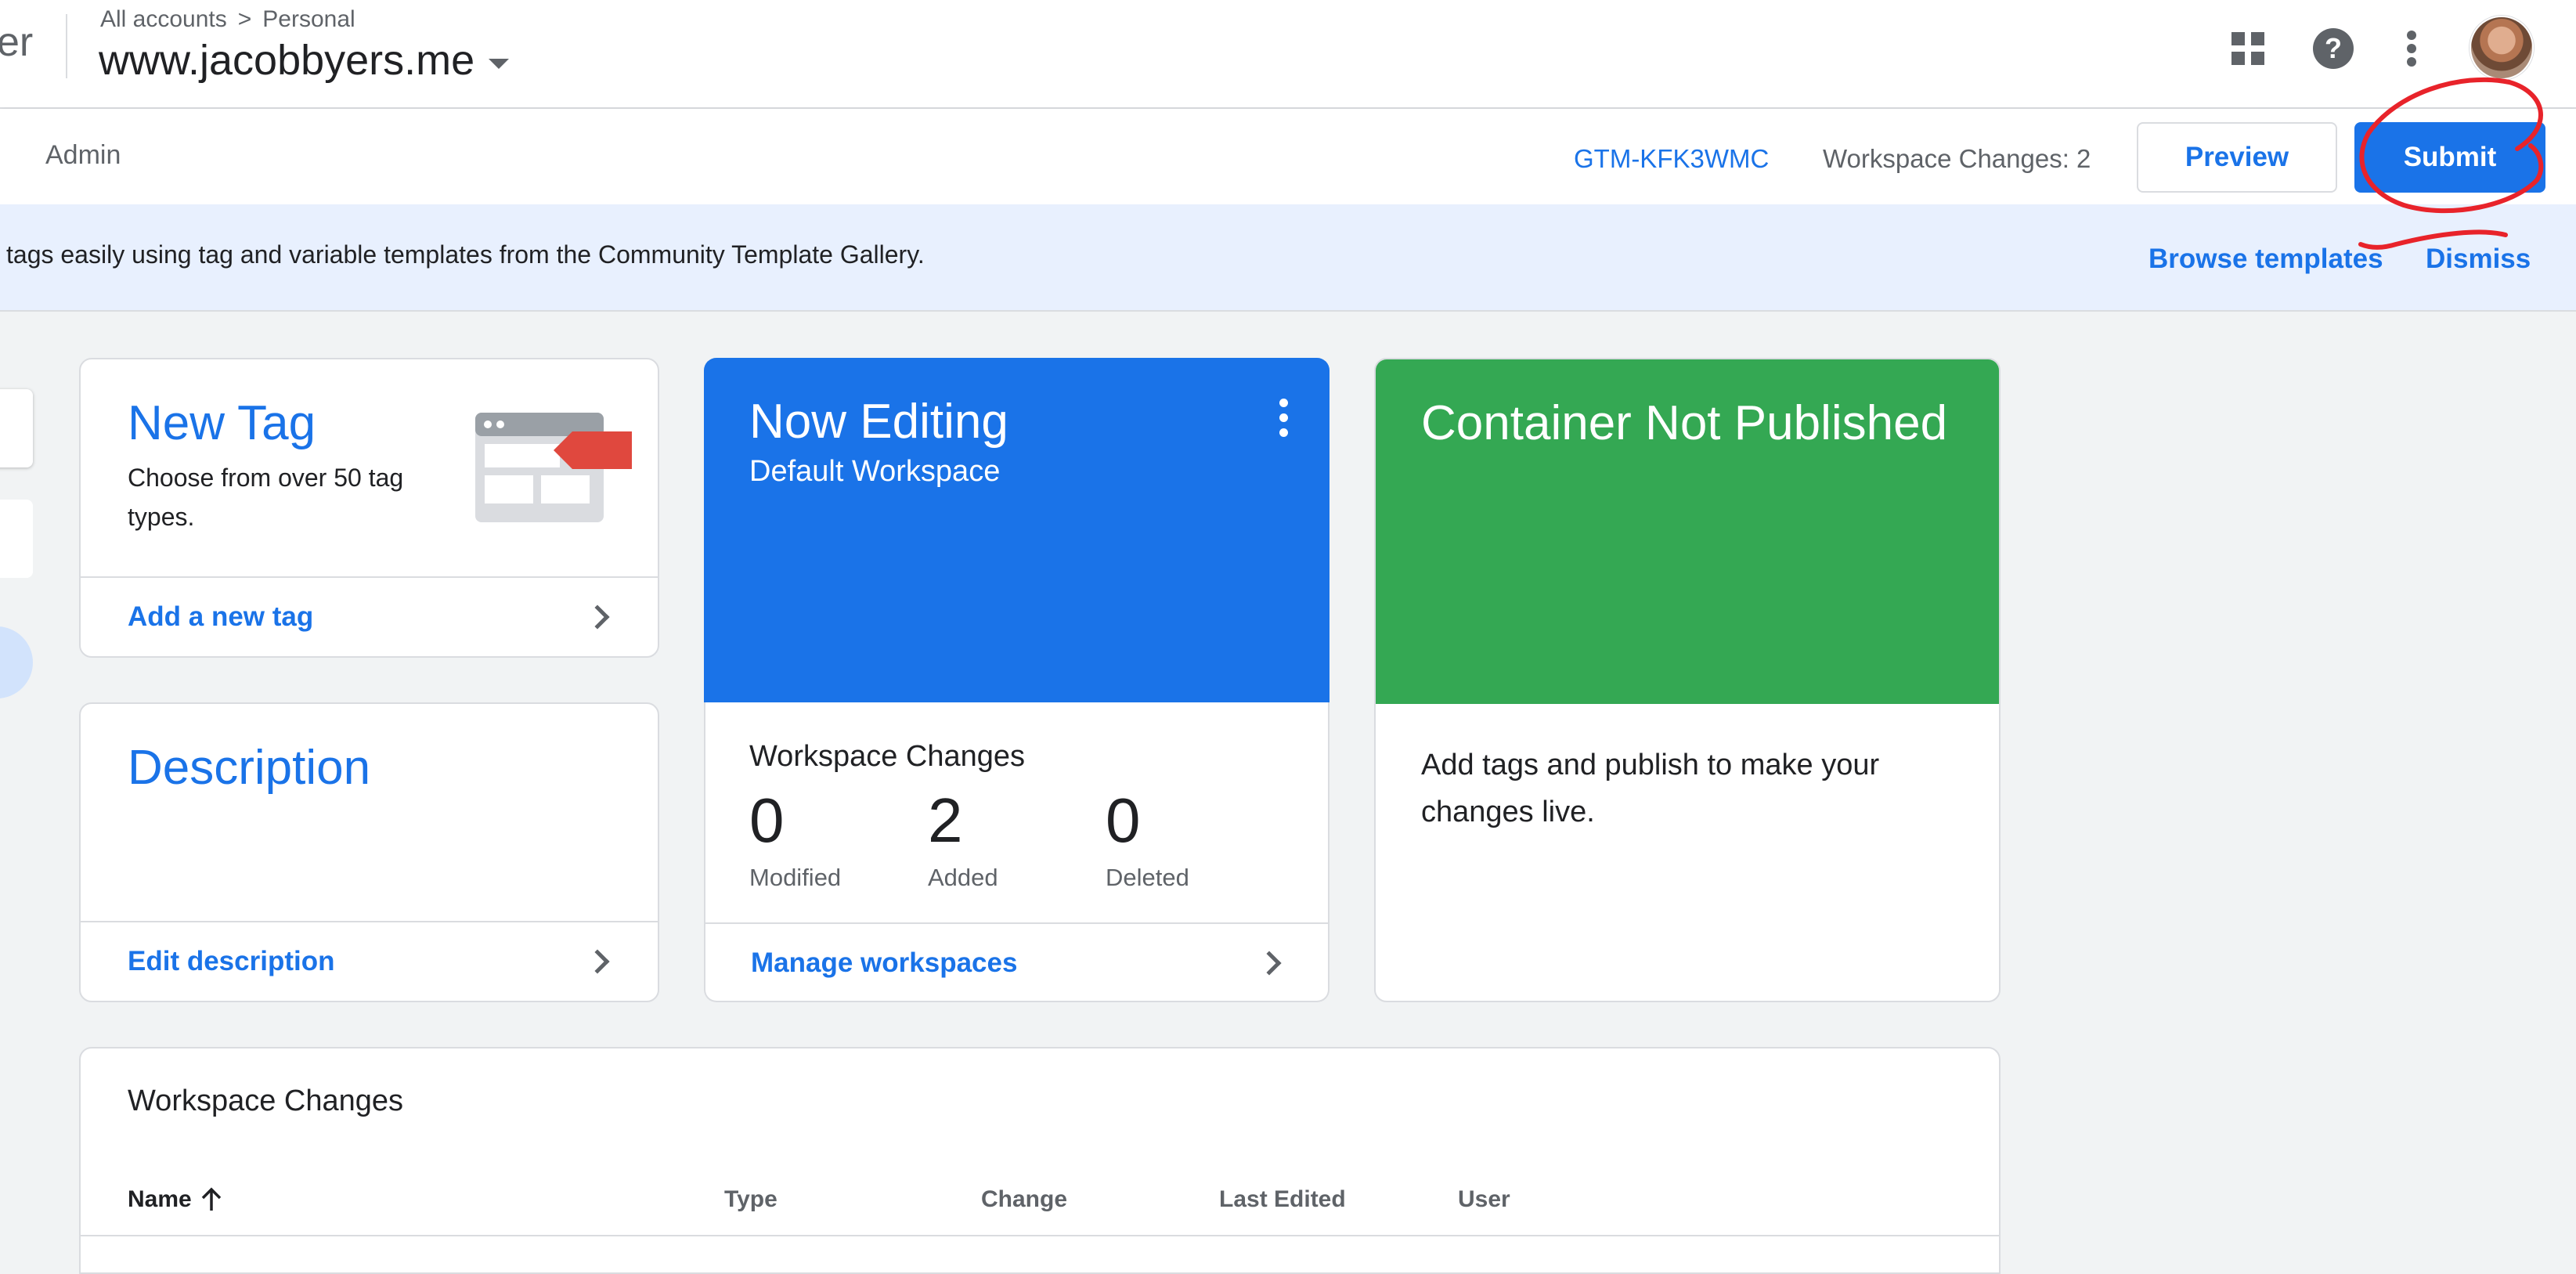  What do you see at coordinates (2478, 259) in the screenshot?
I see `dismiss-link: Dismiss` at bounding box center [2478, 259].